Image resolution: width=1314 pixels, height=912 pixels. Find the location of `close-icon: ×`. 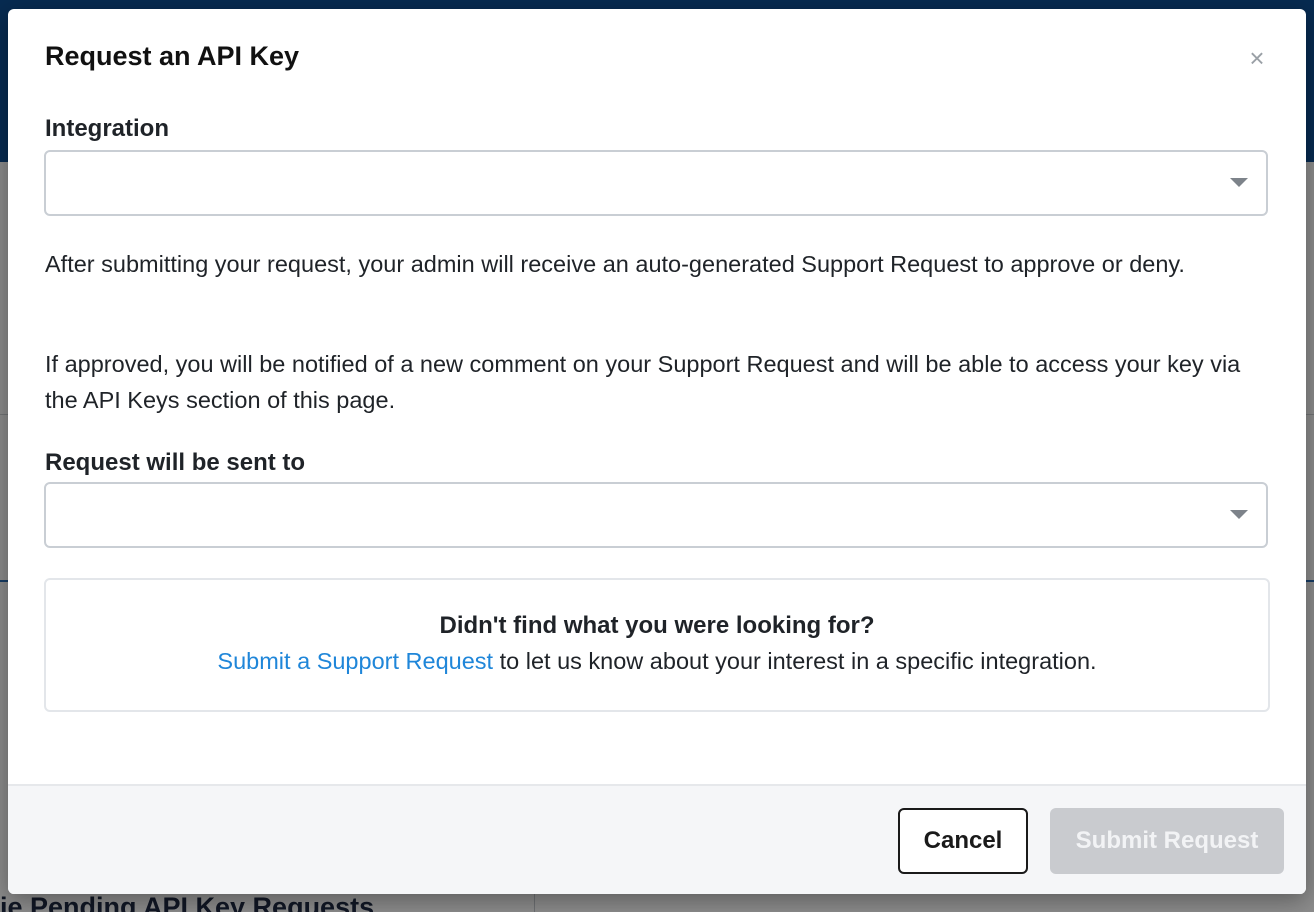

close-icon: × is located at coordinates (1257, 58).